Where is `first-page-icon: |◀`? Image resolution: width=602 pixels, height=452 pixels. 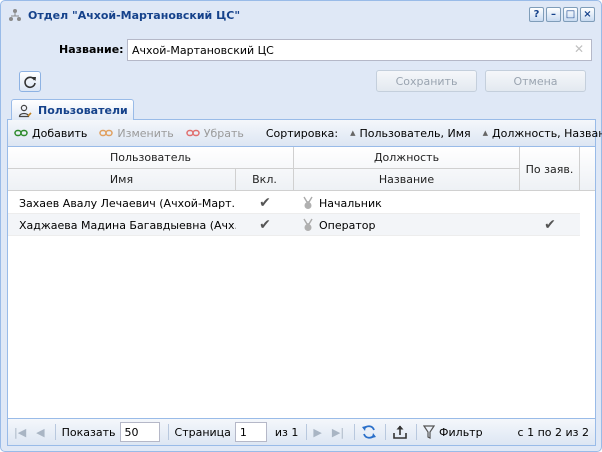
first-page-icon: |◀ is located at coordinates (20, 432).